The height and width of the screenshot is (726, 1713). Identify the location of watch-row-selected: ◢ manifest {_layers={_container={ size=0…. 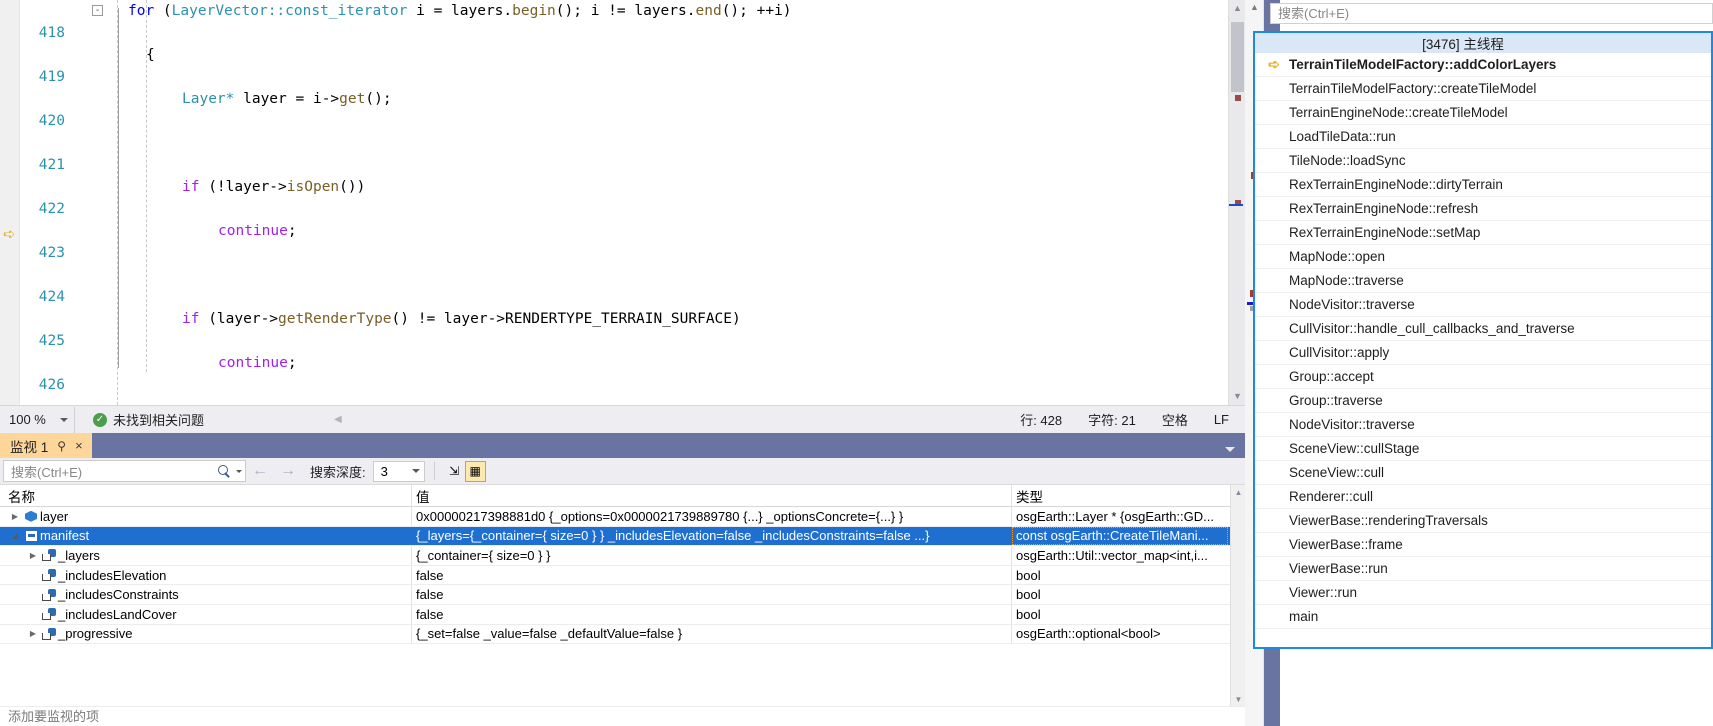
(622, 536).